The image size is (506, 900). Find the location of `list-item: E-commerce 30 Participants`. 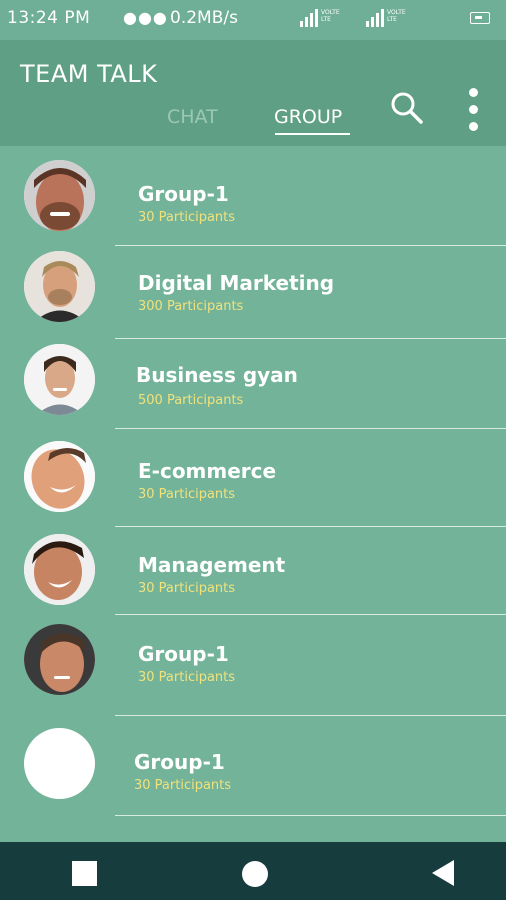

list-item: E-commerce 30 Participants is located at coordinates (253, 478).